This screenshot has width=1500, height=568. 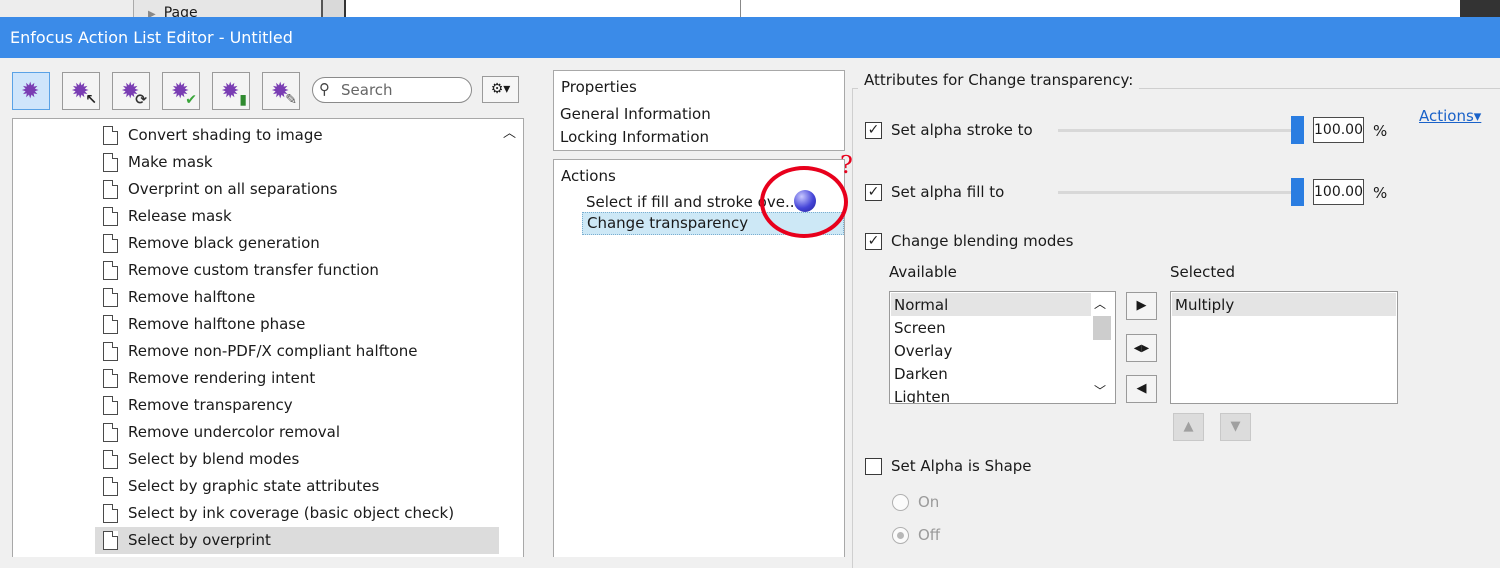 I want to click on list-item: Release mask, so click(x=297, y=216).